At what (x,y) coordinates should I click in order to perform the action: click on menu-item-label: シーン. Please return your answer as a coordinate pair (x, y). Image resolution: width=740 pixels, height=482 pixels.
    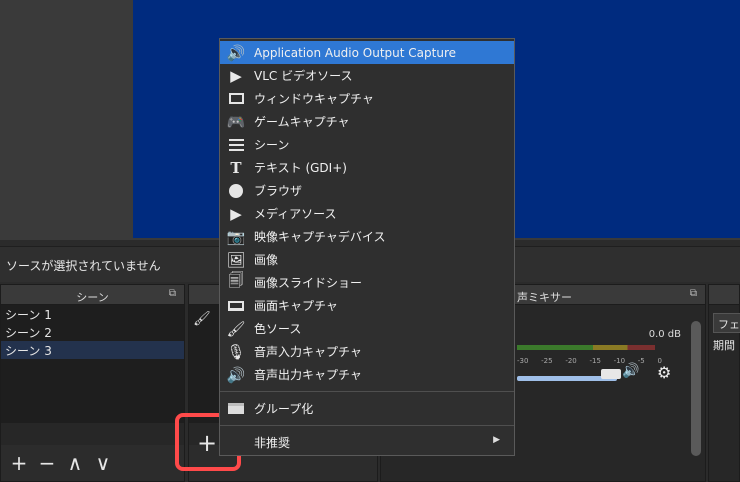
    Looking at the image, I should click on (272, 145).